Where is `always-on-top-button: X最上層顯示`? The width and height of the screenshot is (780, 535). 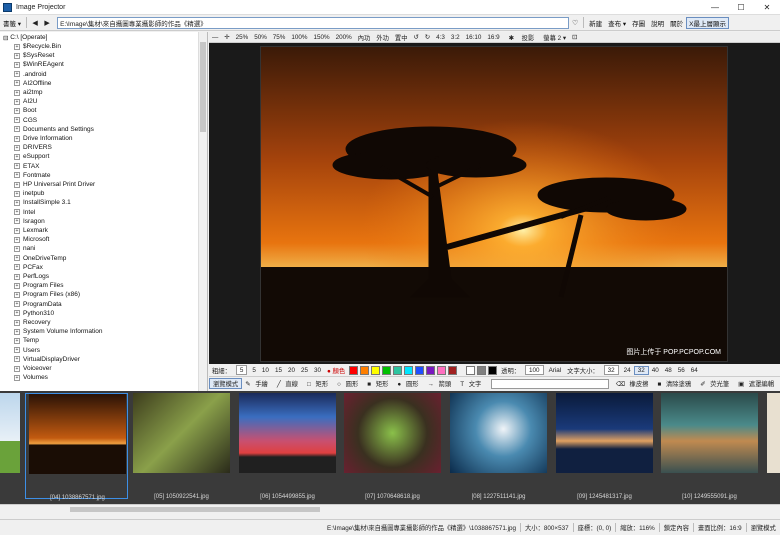
always-on-top-button: X最上層顯示 is located at coordinates (707, 22).